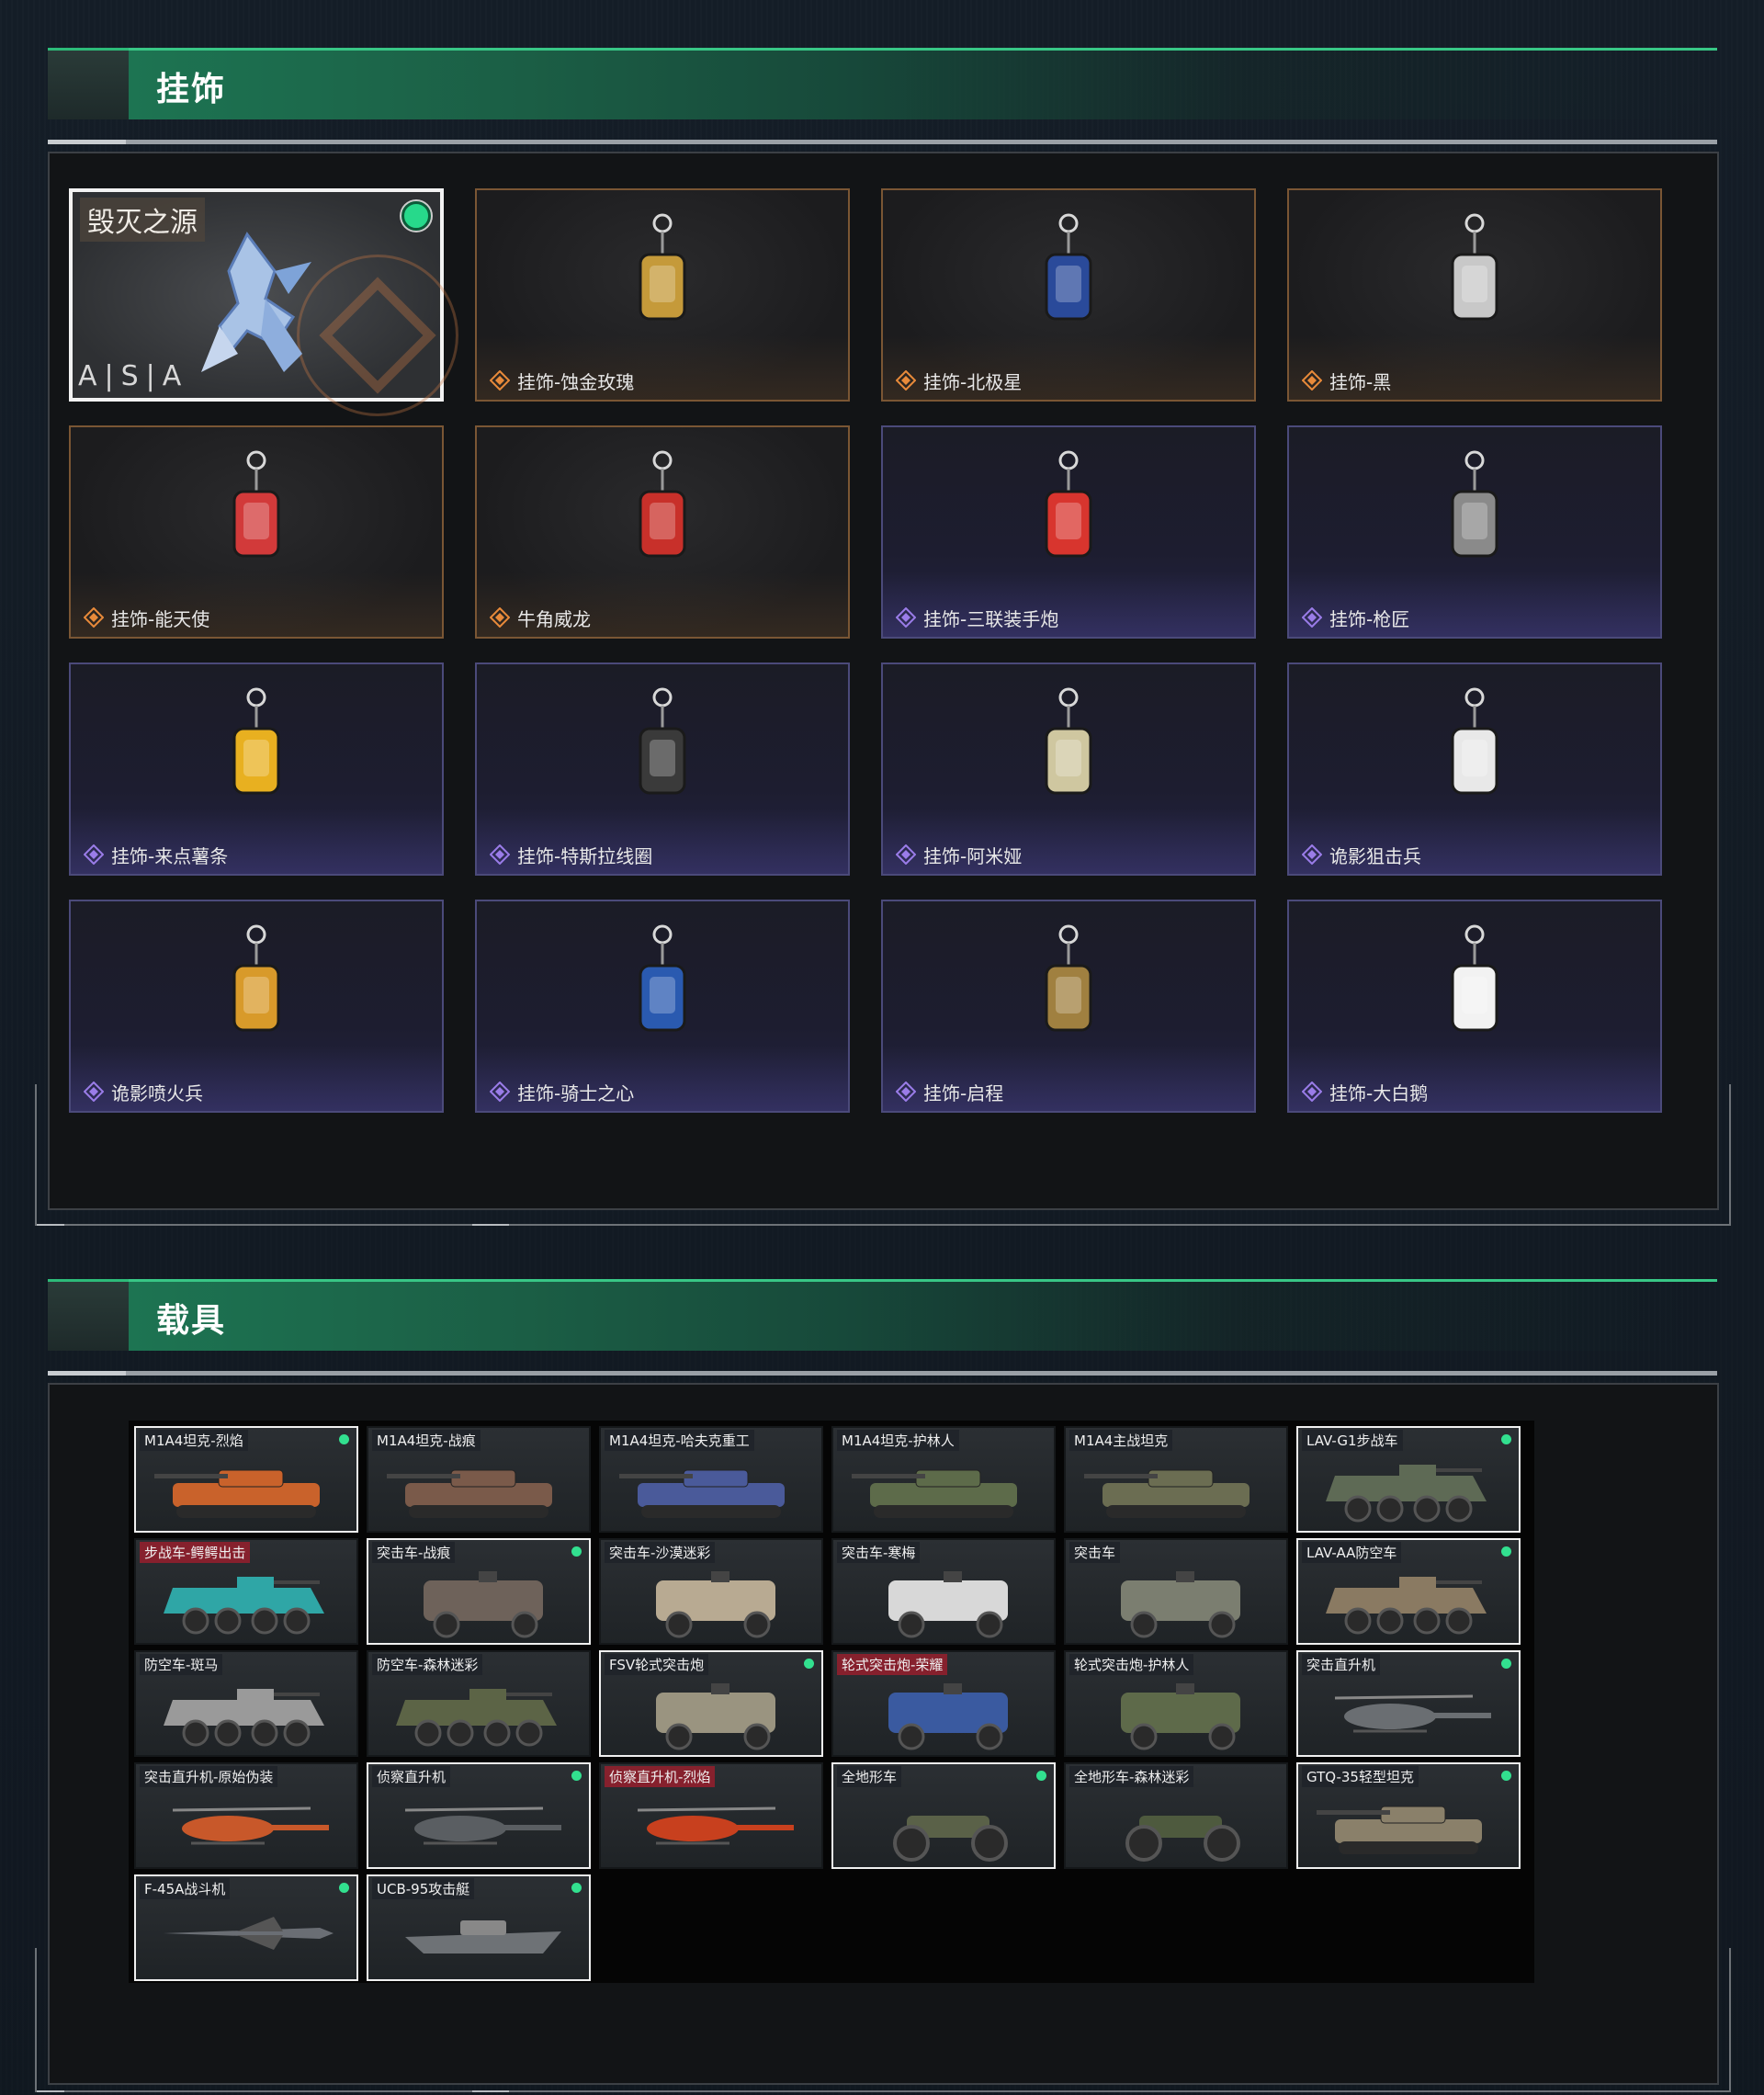  What do you see at coordinates (1131, 1776) in the screenshot?
I see `vehicle-label: 全地形车-森林迷彩` at bounding box center [1131, 1776].